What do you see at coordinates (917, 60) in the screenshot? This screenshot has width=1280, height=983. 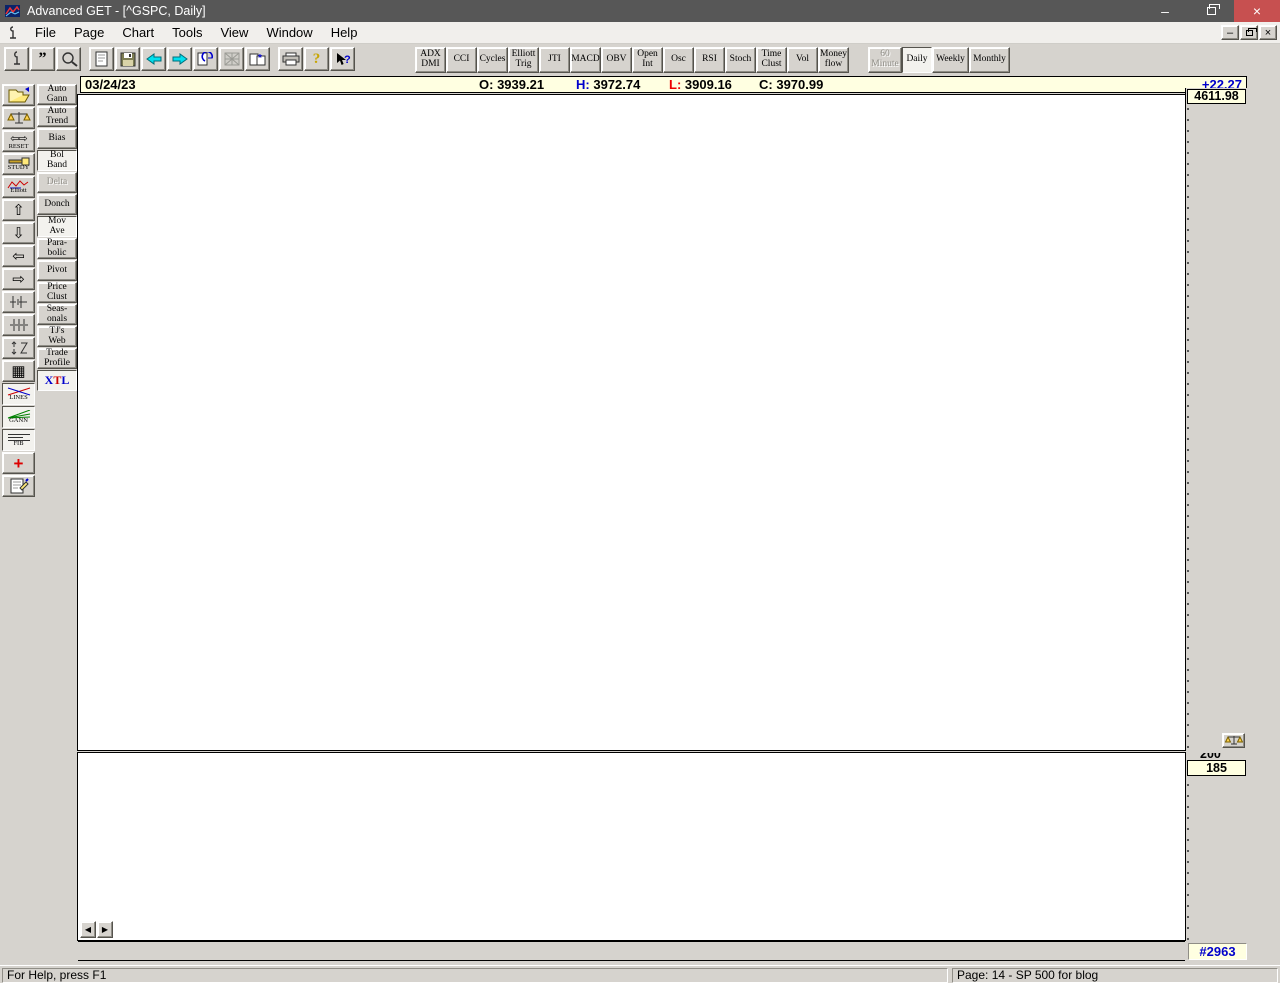 I see `timeframe-daily: Daily` at bounding box center [917, 60].